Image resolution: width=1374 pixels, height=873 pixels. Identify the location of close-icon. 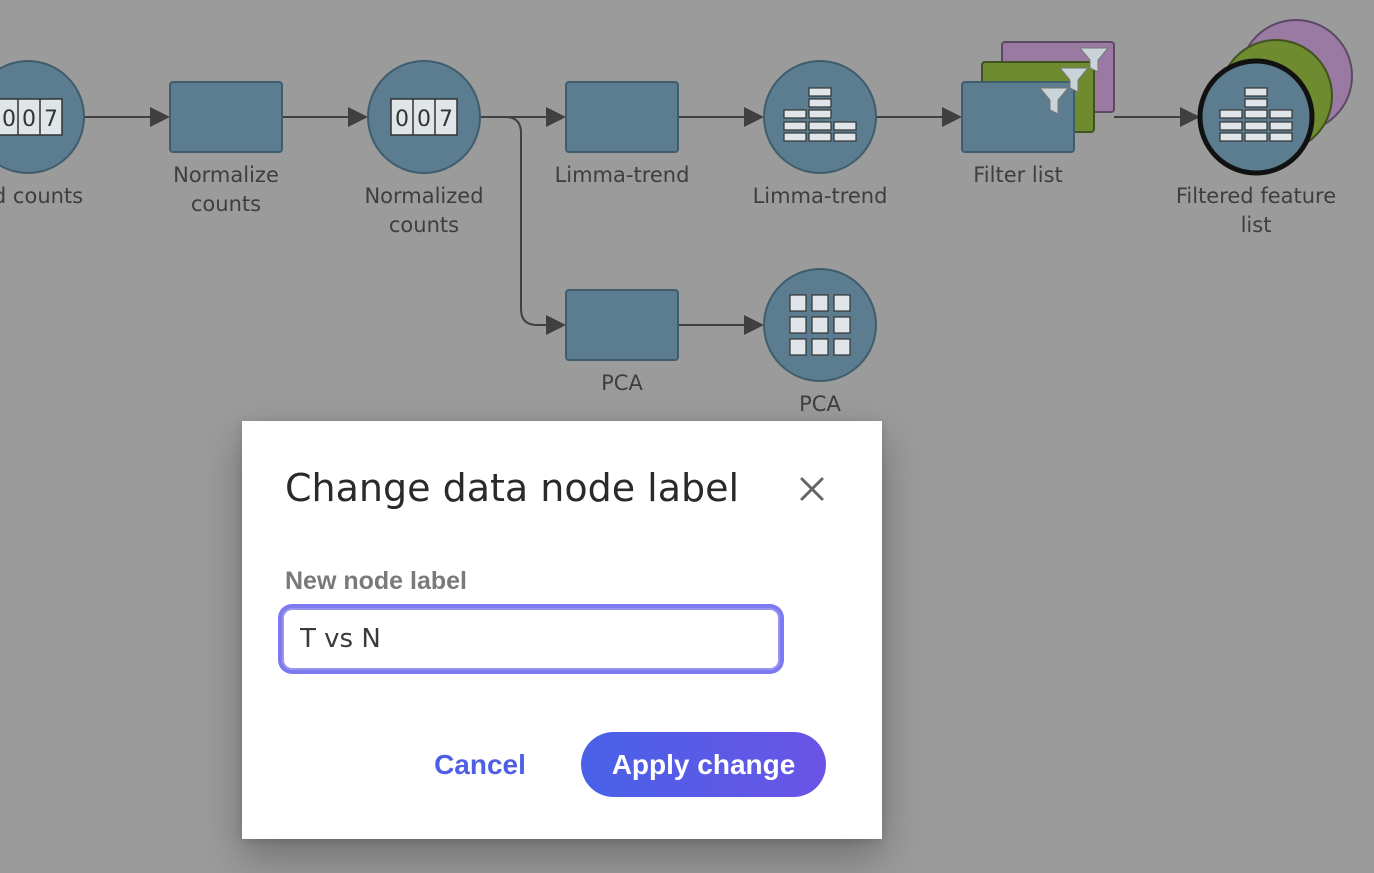
(812, 489).